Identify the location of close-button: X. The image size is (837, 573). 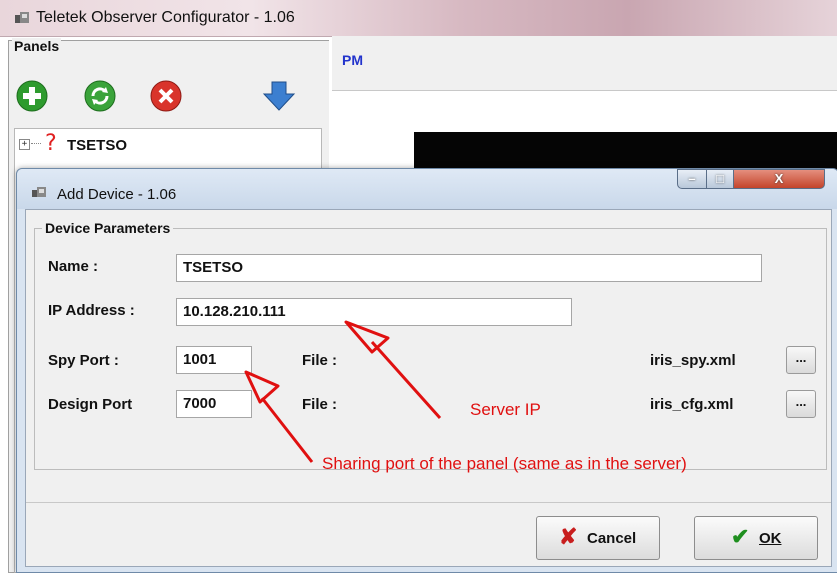
(779, 179).